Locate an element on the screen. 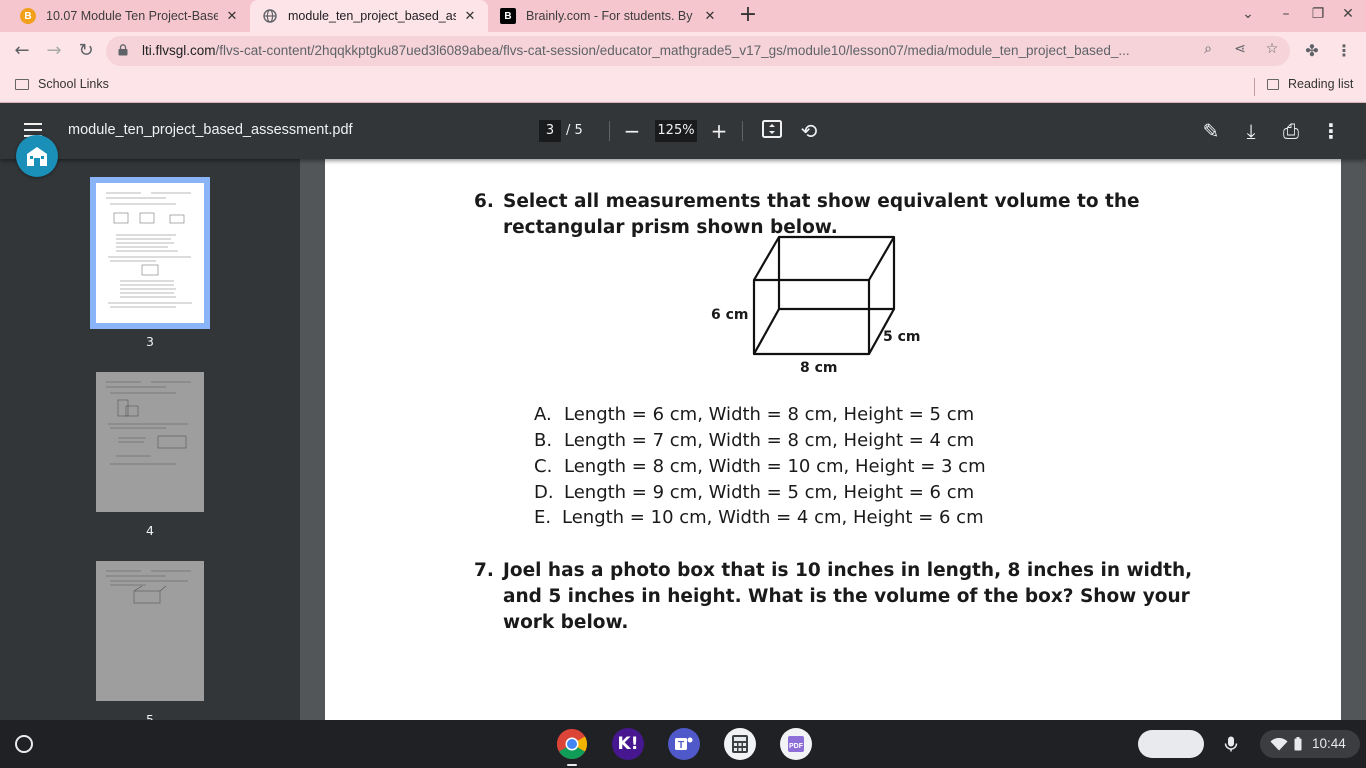 The height and width of the screenshot is (768, 1366). chrome-icon is located at coordinates (572, 744).